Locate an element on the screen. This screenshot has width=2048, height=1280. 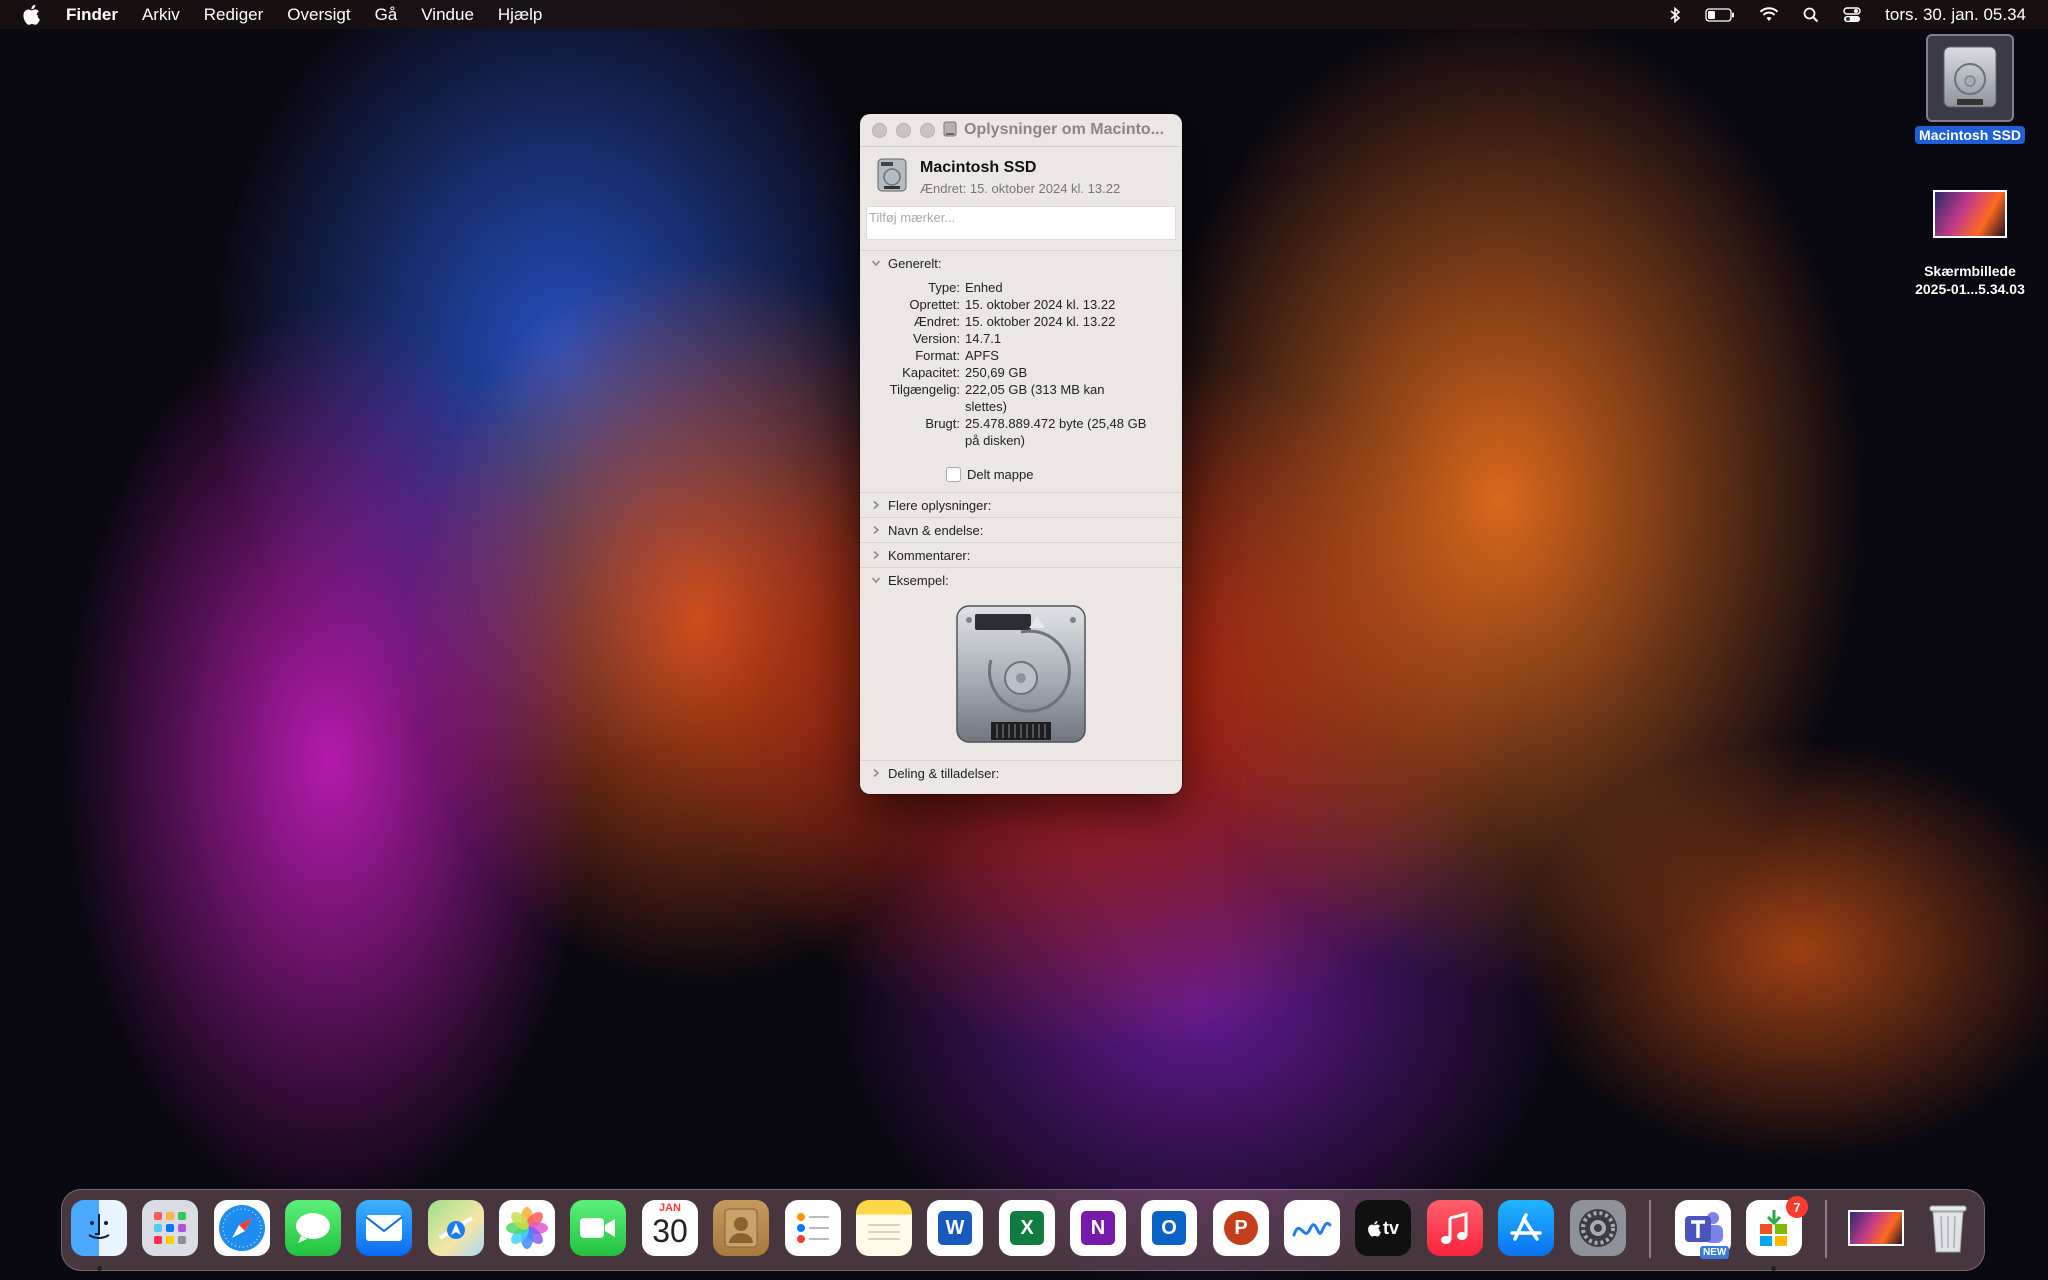
zoom-button is located at coordinates (927, 130).